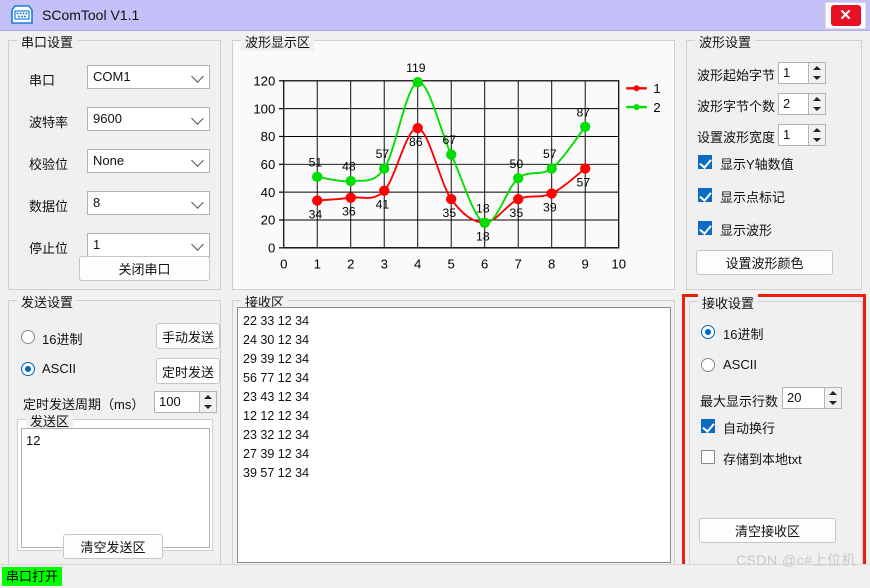 The height and width of the screenshot is (588, 870). What do you see at coordinates (450, 213) in the screenshot?
I see `point-label: 35` at bounding box center [450, 213].